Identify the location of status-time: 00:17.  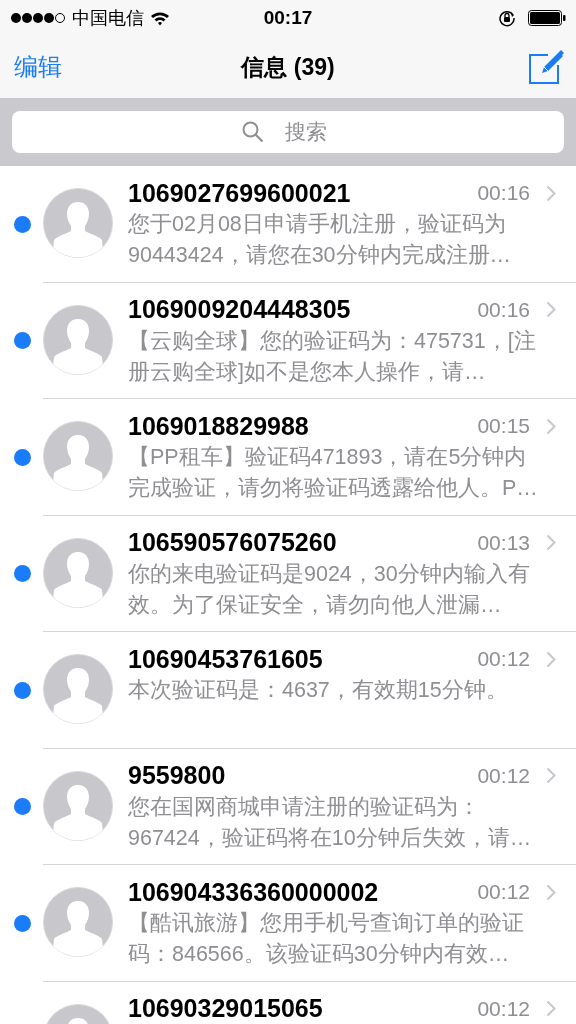
(288, 18).